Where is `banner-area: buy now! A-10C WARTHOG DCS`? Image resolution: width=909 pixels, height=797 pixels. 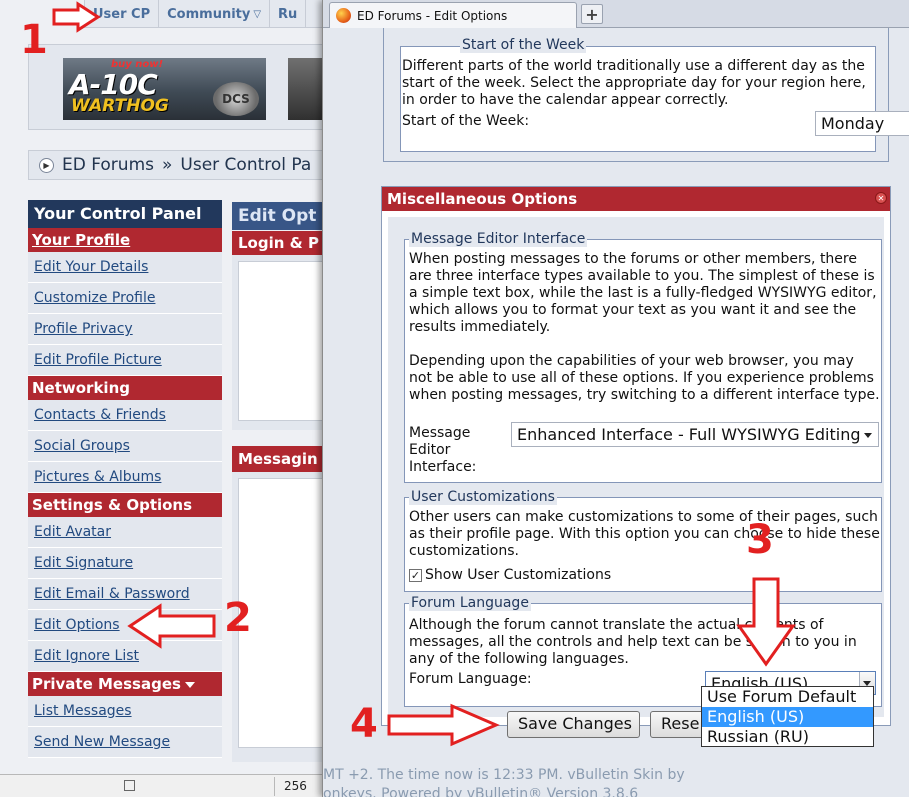
banner-area: buy now! A-10C WARTHOG DCS is located at coordinates (175, 87).